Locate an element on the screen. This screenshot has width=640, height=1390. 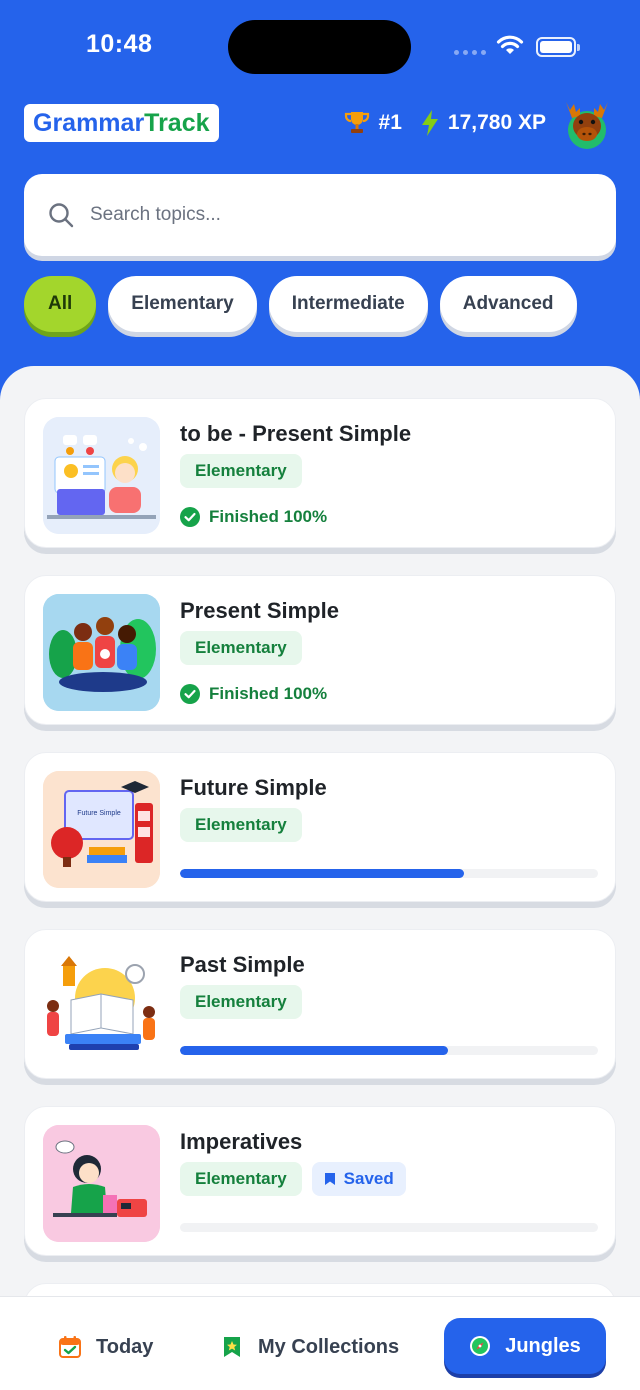
search-bar is located at coordinates (320, 215).